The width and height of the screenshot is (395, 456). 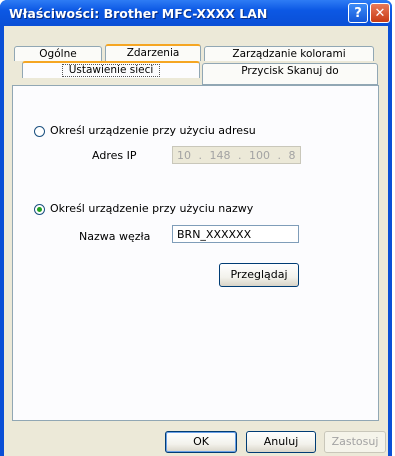 I want to click on close-icon: ✕, so click(x=380, y=13).